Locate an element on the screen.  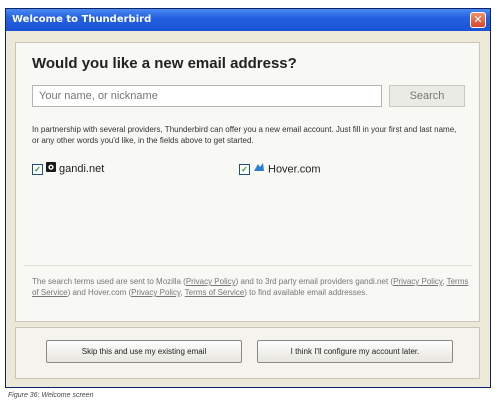
divider is located at coordinates (248, 265).